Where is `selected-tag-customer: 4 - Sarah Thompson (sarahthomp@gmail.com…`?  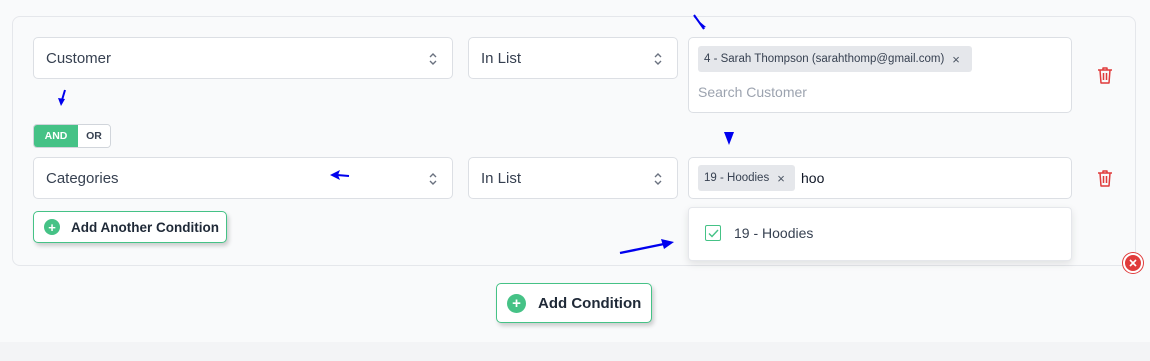 selected-tag-customer: 4 - Sarah Thompson (sarahthomp@gmail.com… is located at coordinates (835, 59).